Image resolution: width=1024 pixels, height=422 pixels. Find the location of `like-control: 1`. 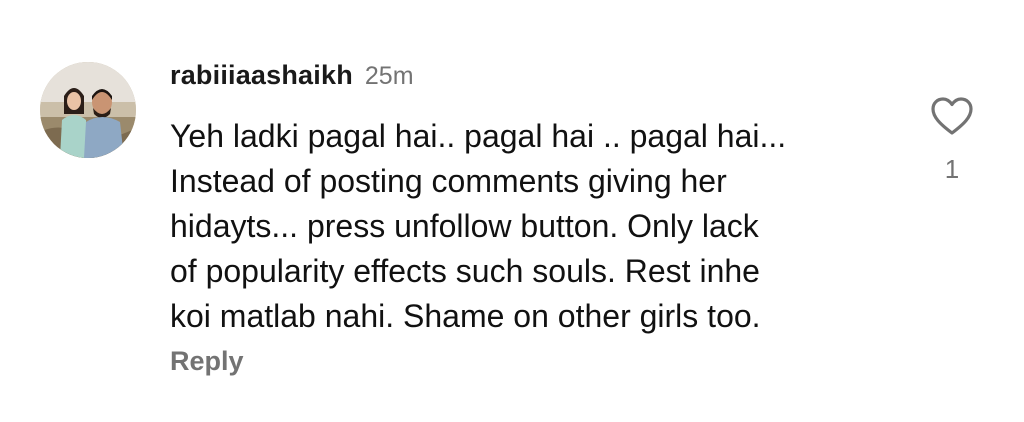

like-control: 1 is located at coordinates (952, 141).